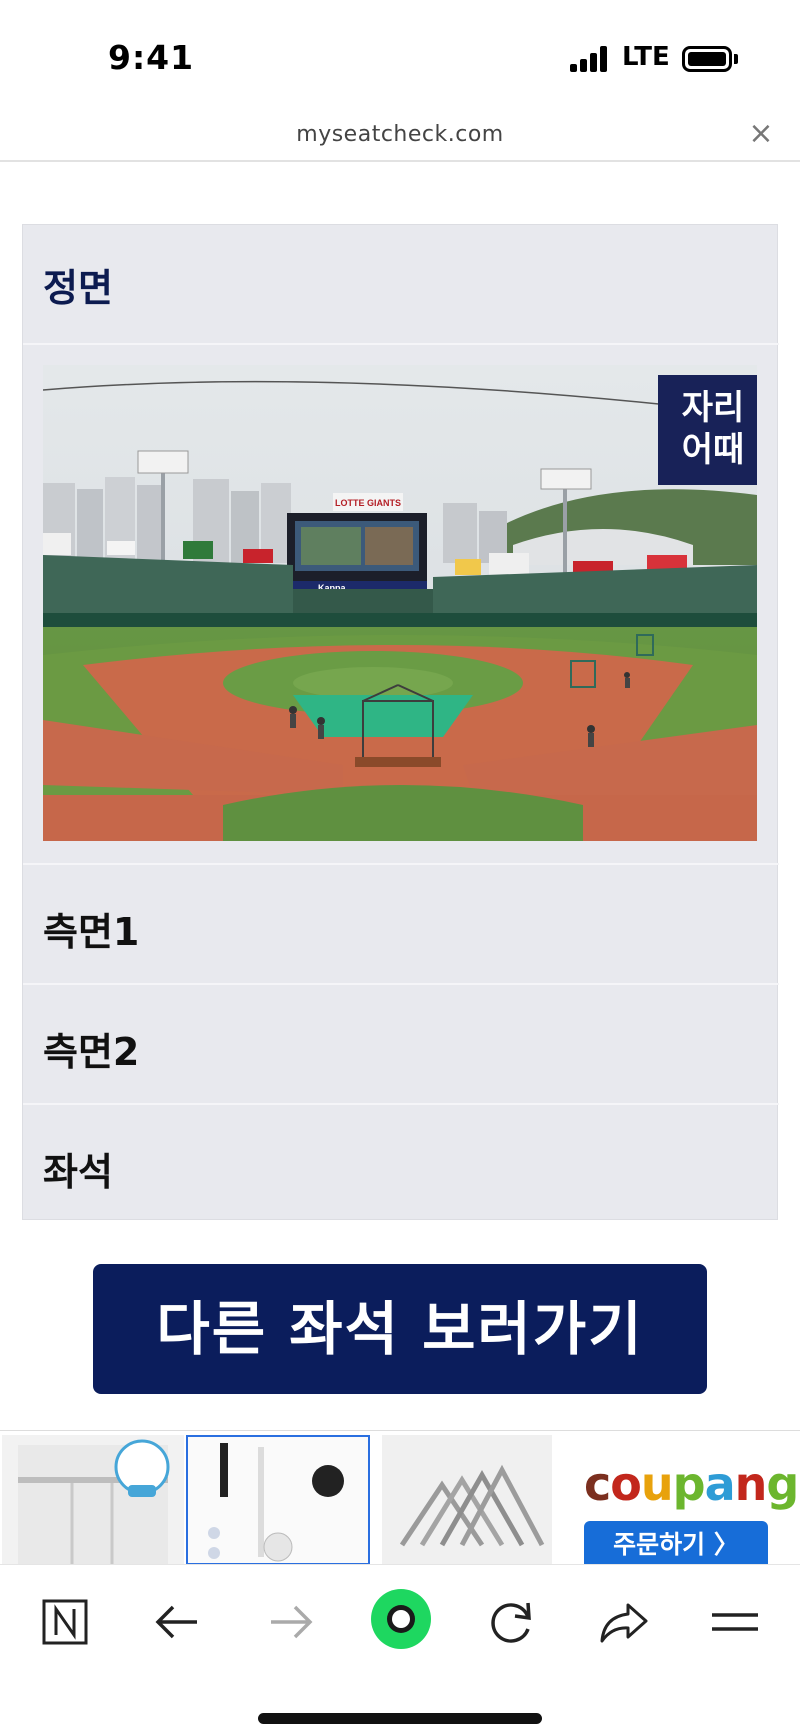  I want to click on network-type: LTE, so click(646, 57).